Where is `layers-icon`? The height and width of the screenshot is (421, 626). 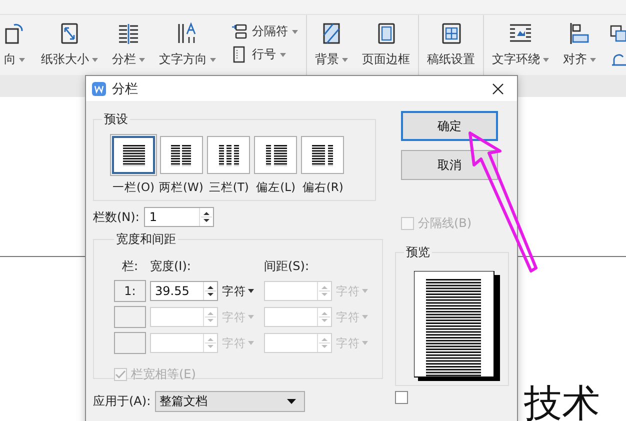
layers-icon is located at coordinates (618, 34).